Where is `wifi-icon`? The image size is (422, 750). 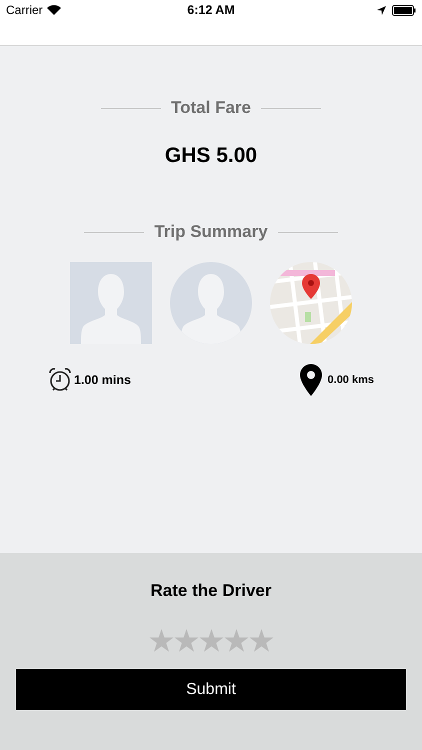
wifi-icon is located at coordinates (53, 10).